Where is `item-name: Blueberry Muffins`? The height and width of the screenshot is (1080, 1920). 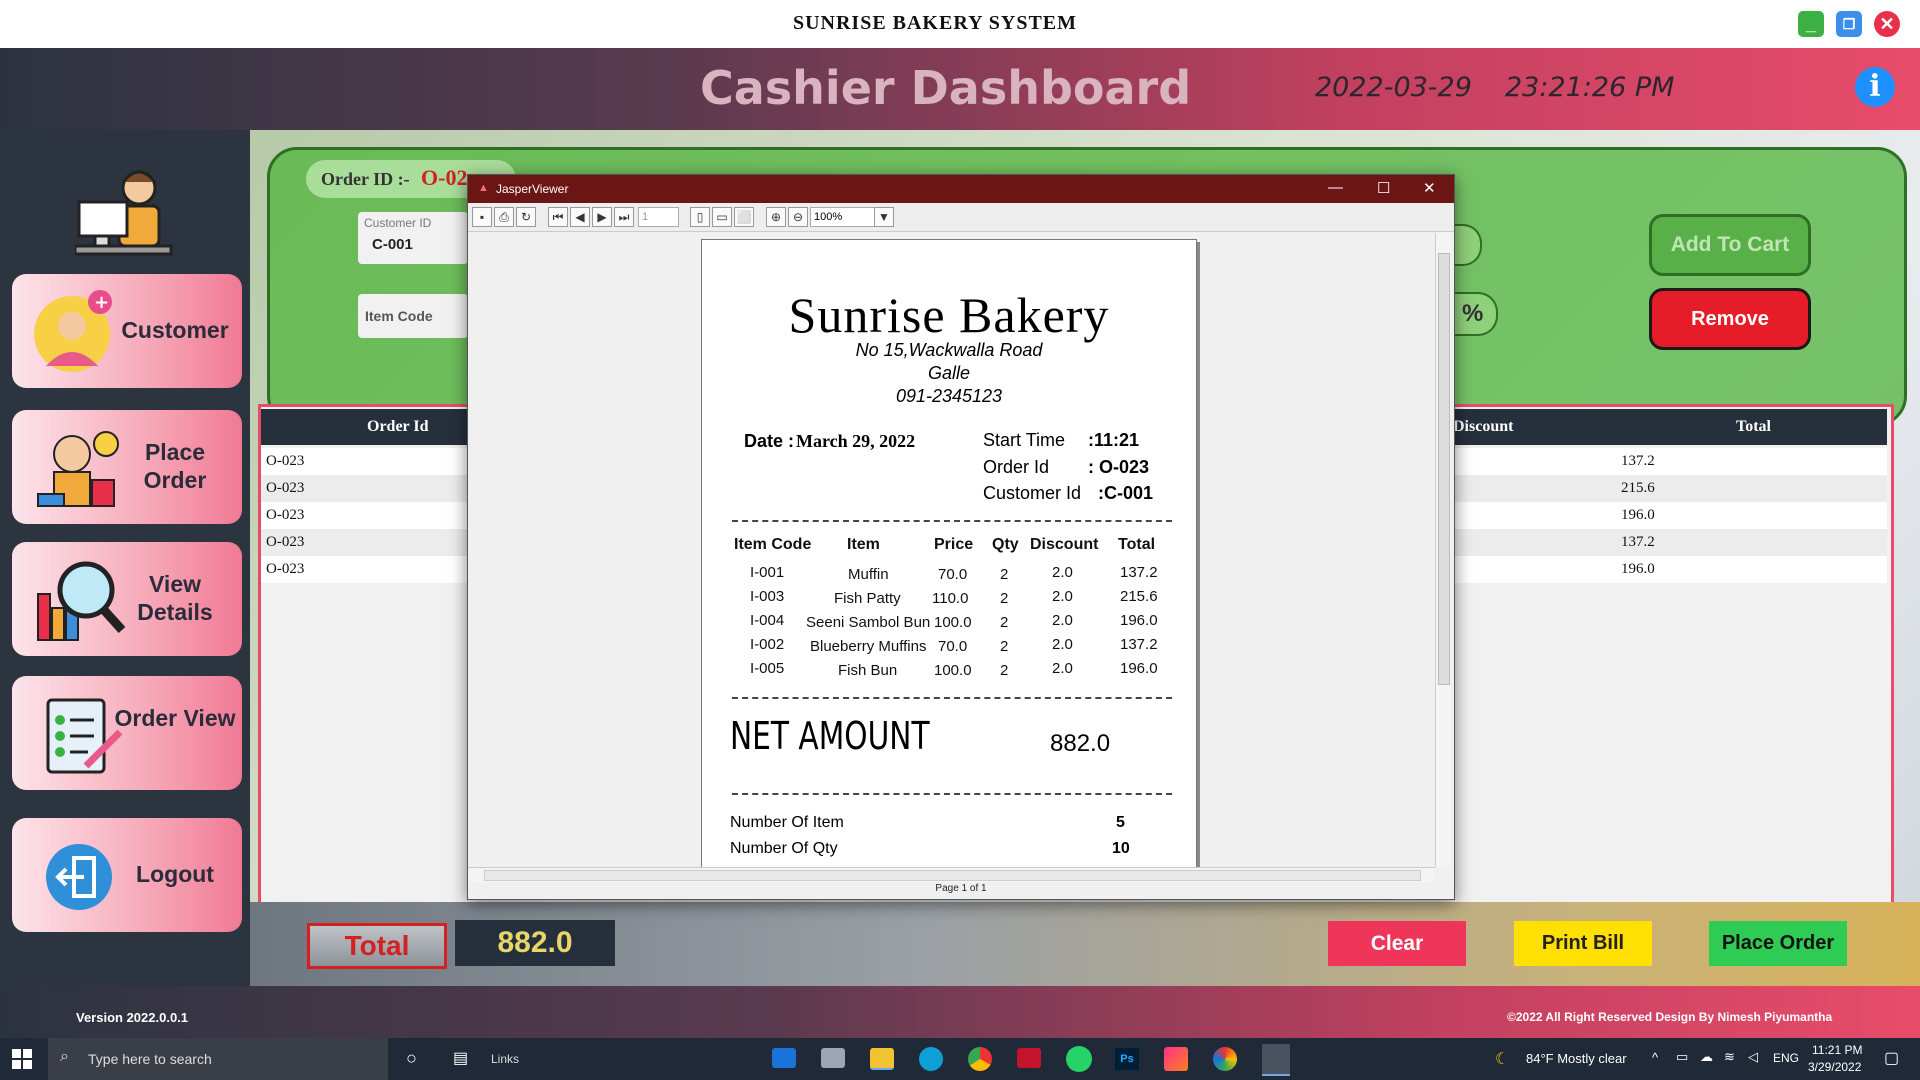 item-name: Blueberry Muffins is located at coordinates (868, 646).